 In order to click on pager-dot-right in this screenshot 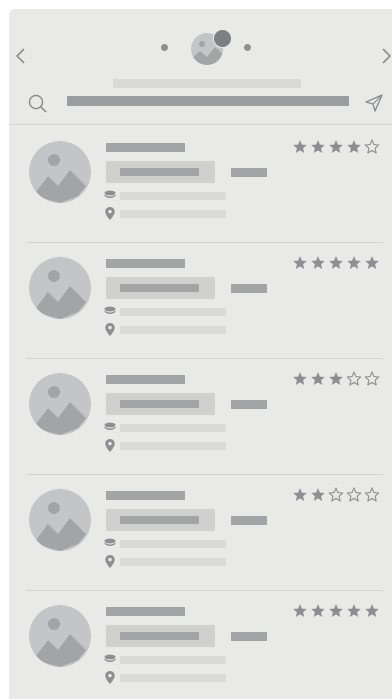, I will do `click(247, 47)`.